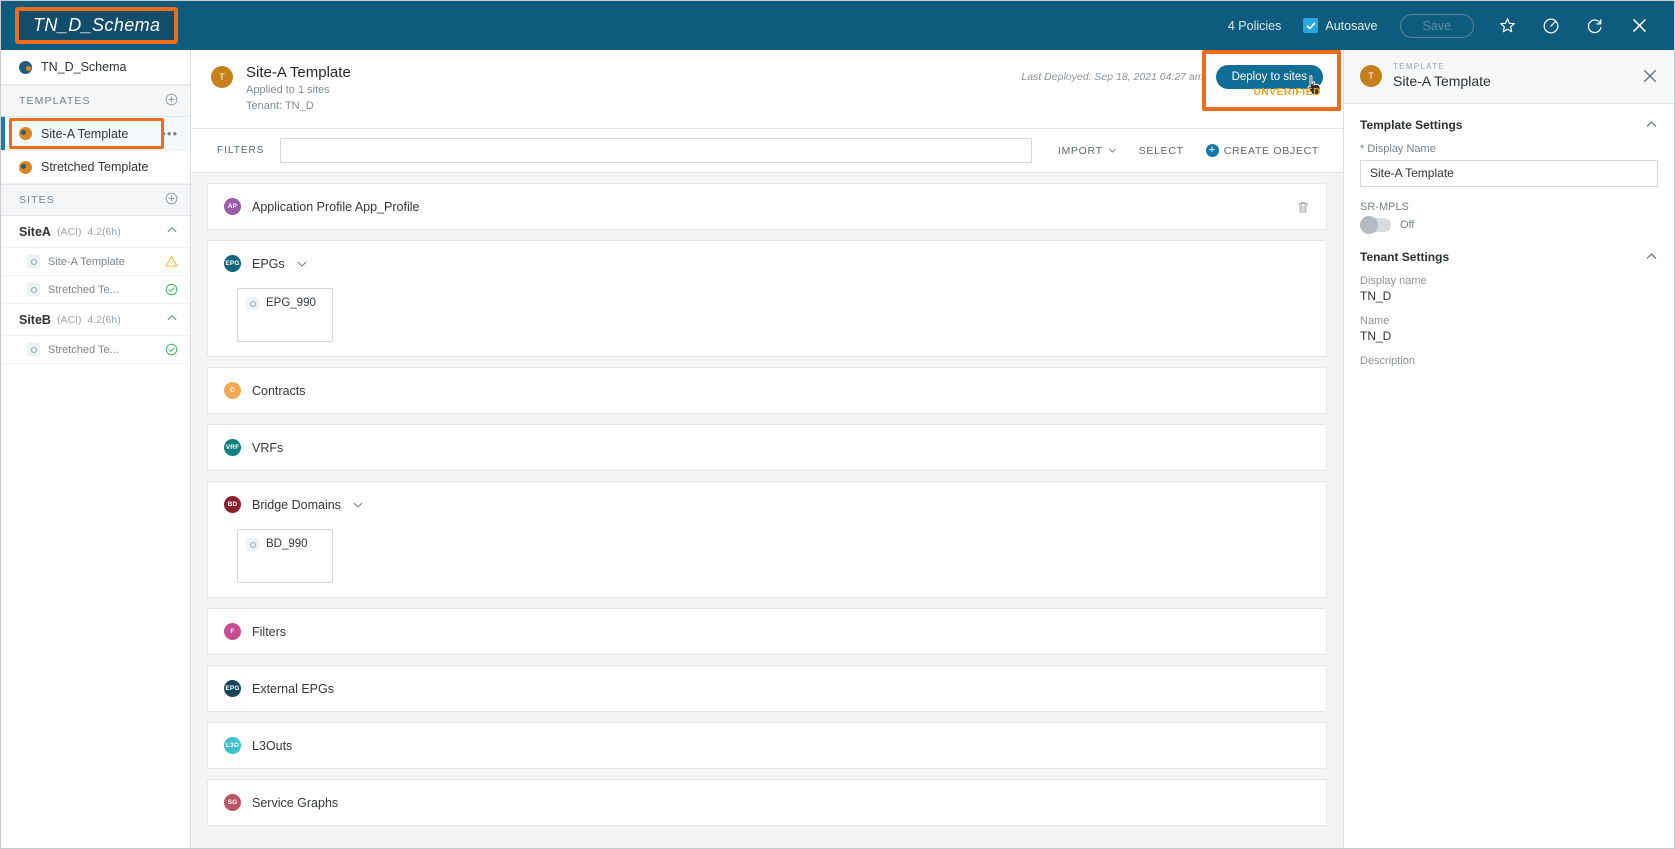 This screenshot has width=1675, height=849. What do you see at coordinates (169, 133) in the screenshot?
I see `template-more-actions-icon: •••` at bounding box center [169, 133].